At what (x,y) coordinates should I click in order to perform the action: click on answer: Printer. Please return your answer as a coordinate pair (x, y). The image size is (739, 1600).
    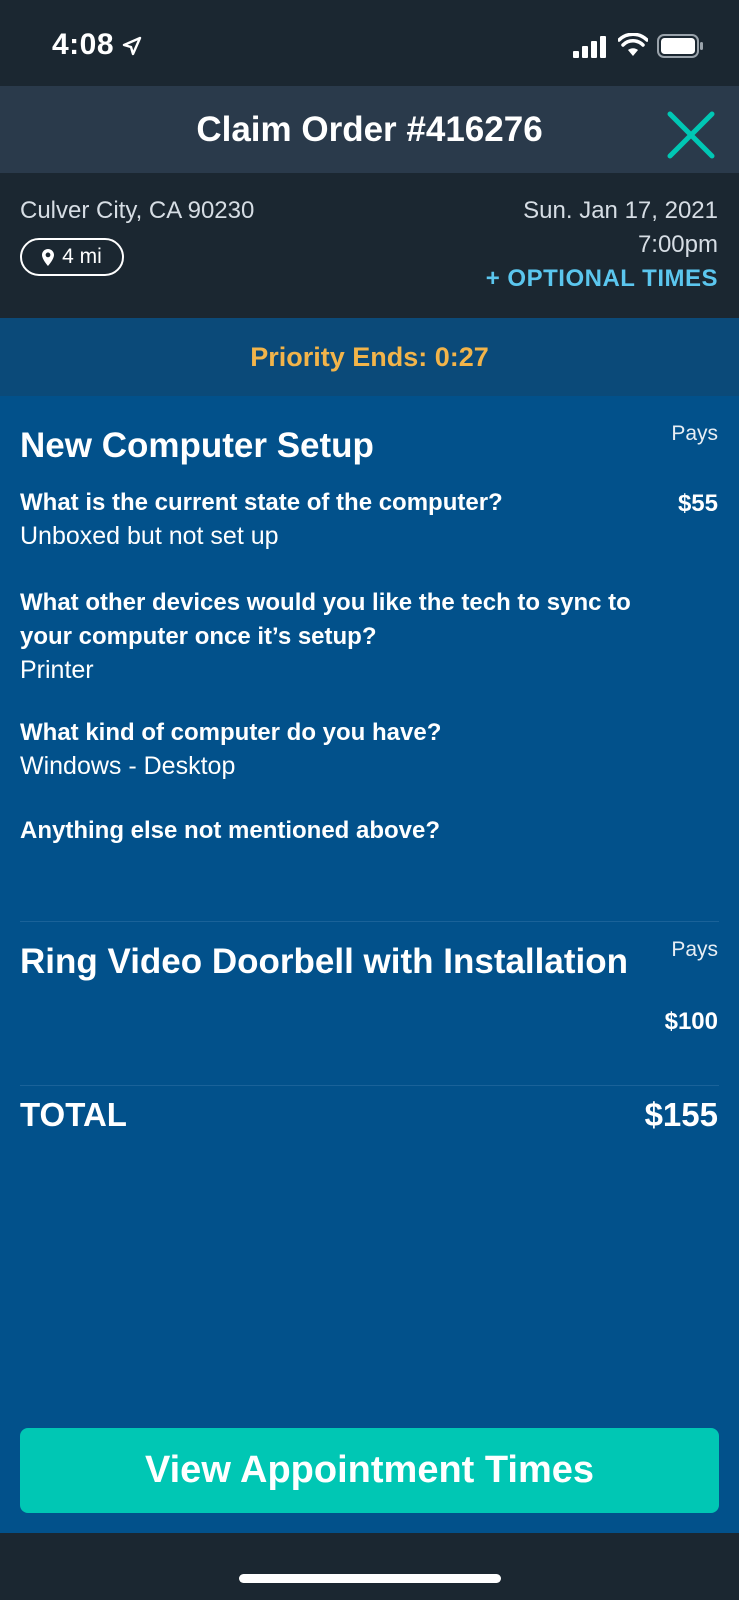
    Looking at the image, I should click on (57, 670).